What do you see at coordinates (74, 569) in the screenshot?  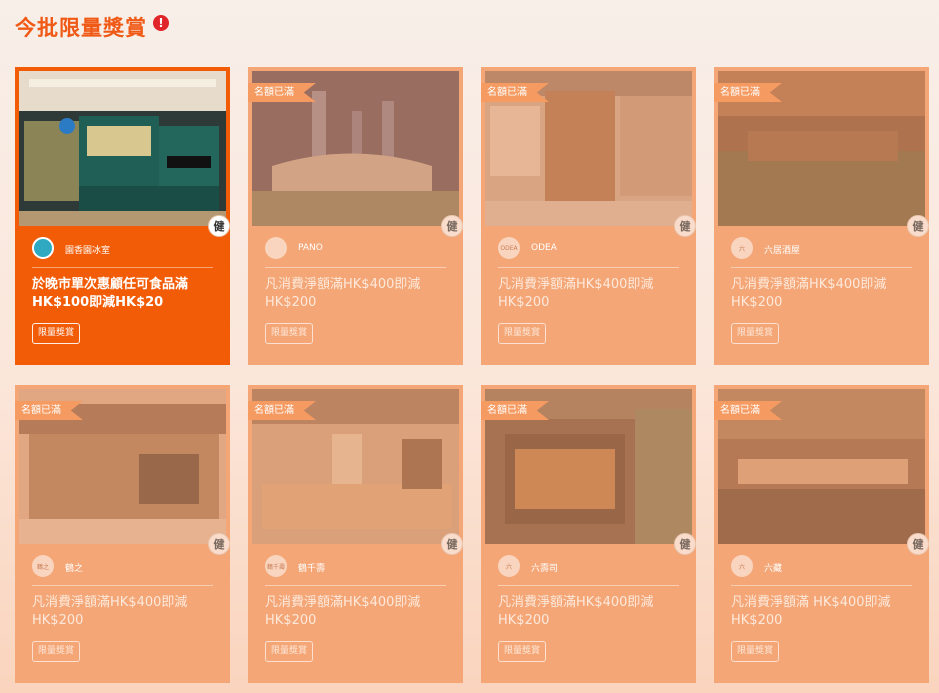 I see `restaurant-name: 鶴之` at bounding box center [74, 569].